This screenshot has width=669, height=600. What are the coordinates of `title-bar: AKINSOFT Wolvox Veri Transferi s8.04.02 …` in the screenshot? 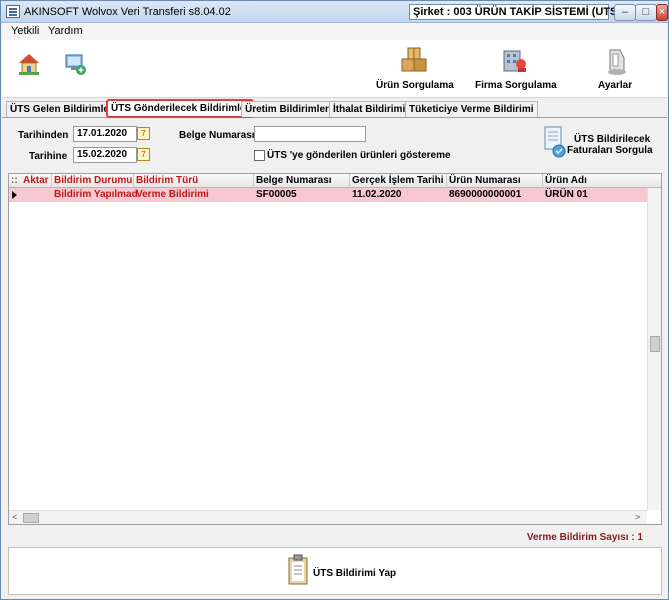 It's located at (334, 12).